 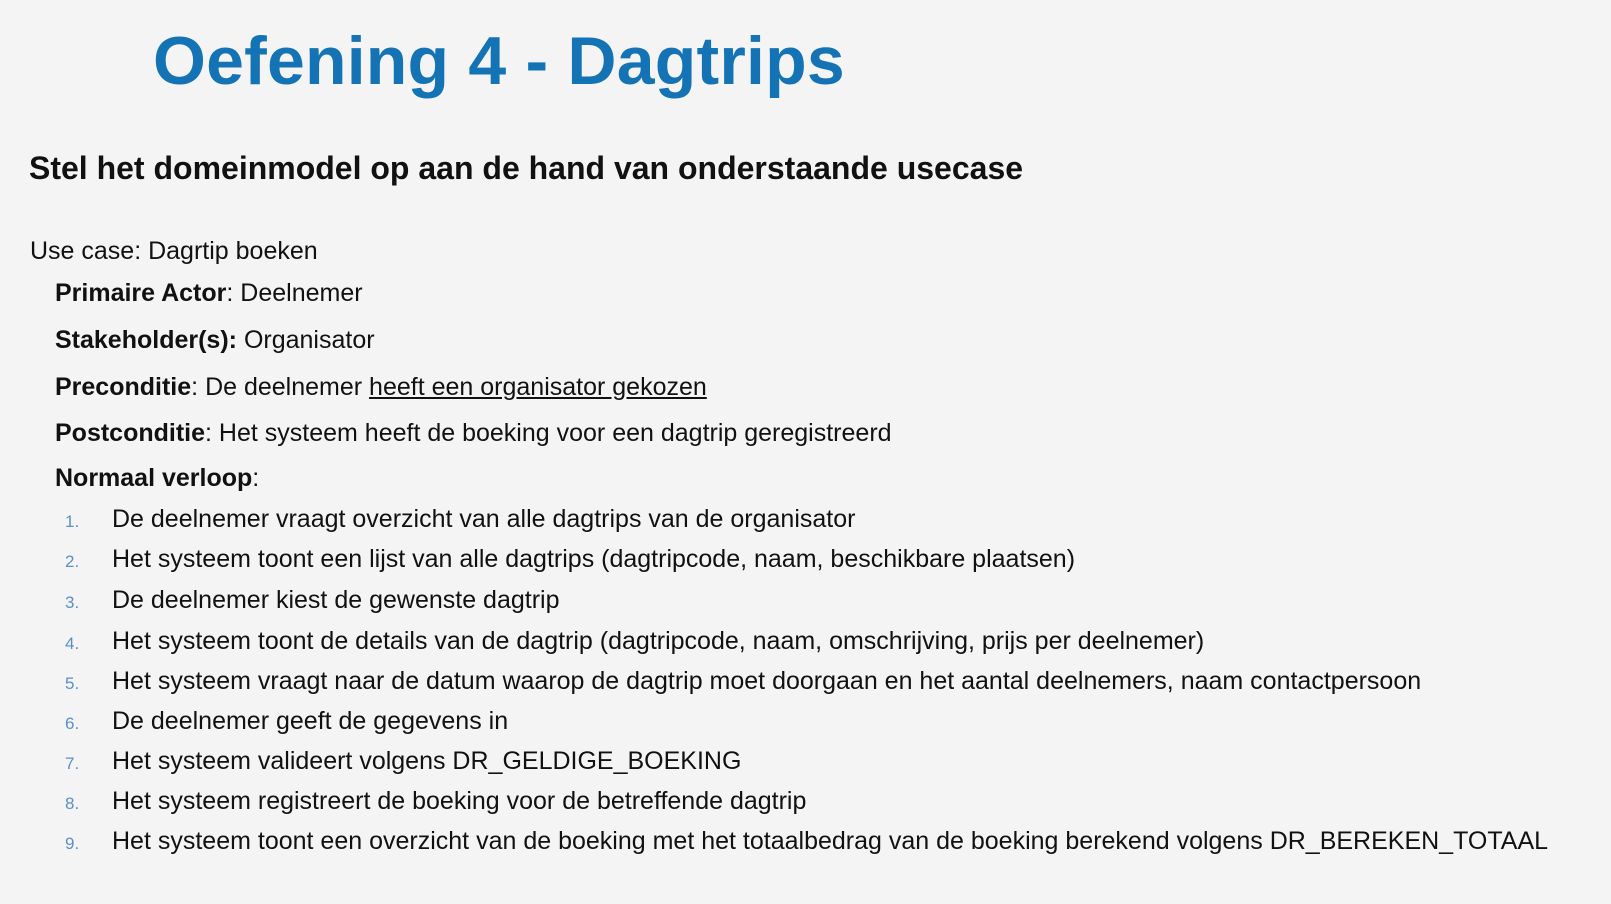 What do you see at coordinates (72, 843) in the screenshot?
I see `step-number: 9.` at bounding box center [72, 843].